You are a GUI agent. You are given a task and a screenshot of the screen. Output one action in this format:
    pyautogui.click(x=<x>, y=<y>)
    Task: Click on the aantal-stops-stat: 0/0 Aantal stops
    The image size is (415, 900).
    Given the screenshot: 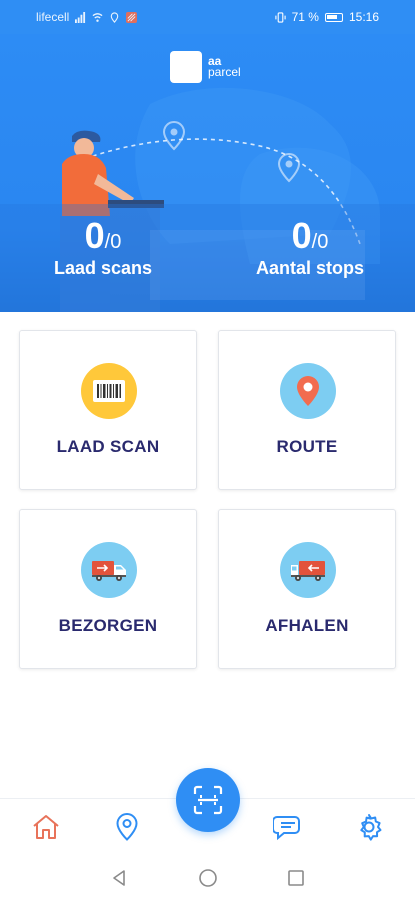 What is the action you would take?
    pyautogui.click(x=310, y=247)
    